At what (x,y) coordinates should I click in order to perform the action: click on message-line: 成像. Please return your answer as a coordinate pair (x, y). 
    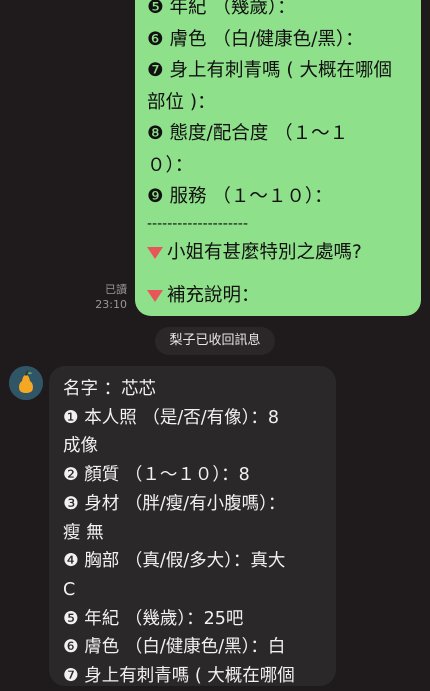
    Looking at the image, I should click on (80, 446).